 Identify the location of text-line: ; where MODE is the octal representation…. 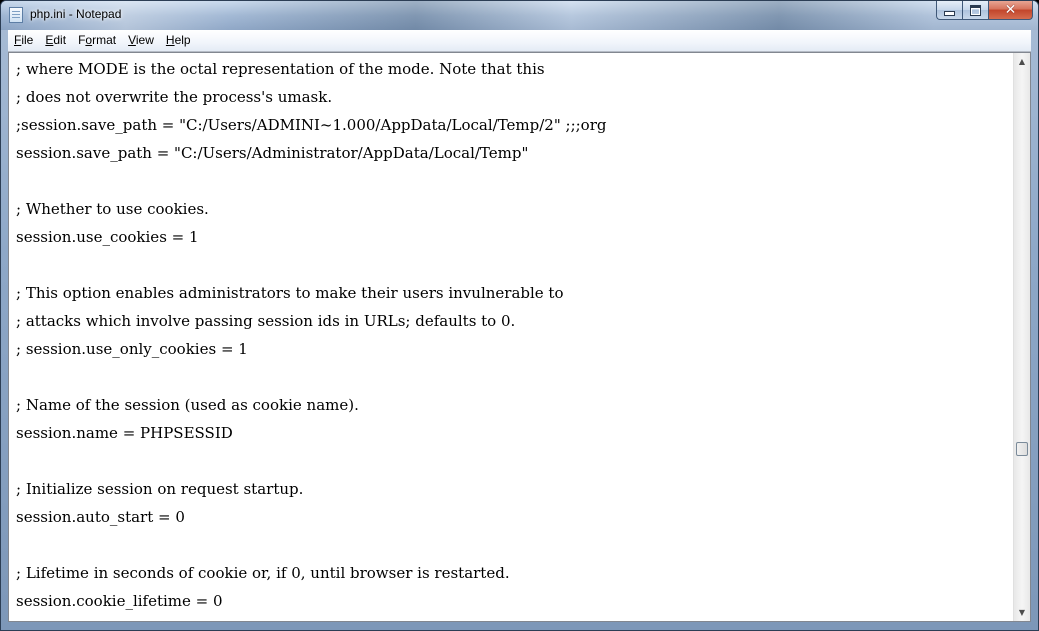
(514, 69).